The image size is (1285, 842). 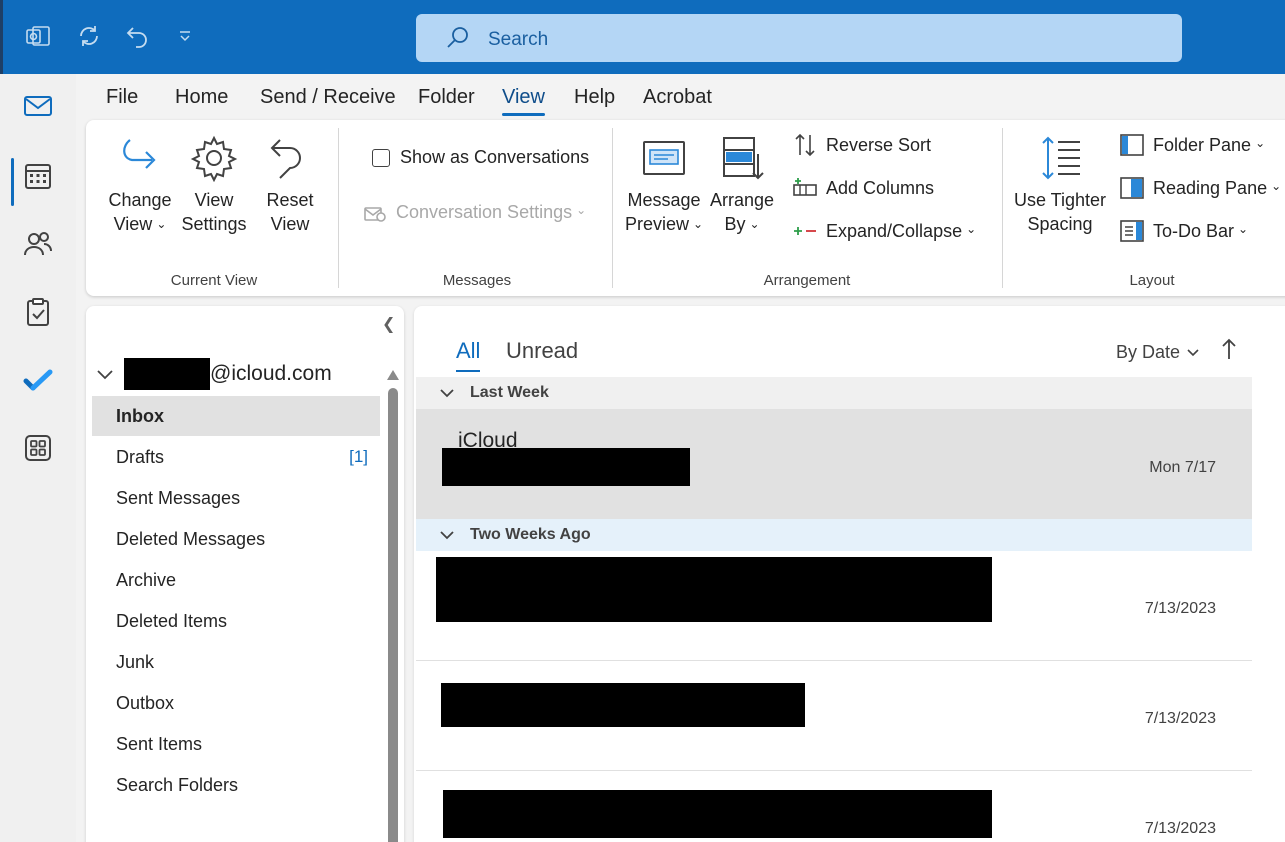 I want to click on reading-pane-icon, so click(x=1132, y=188).